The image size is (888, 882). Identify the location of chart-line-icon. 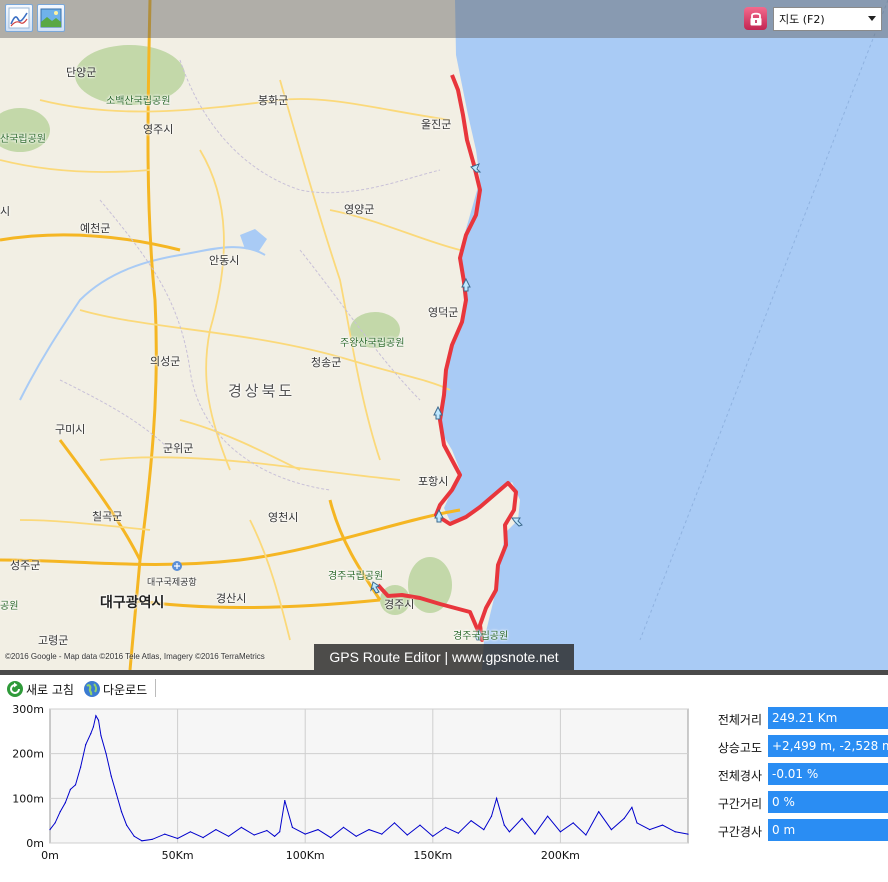
(19, 18).